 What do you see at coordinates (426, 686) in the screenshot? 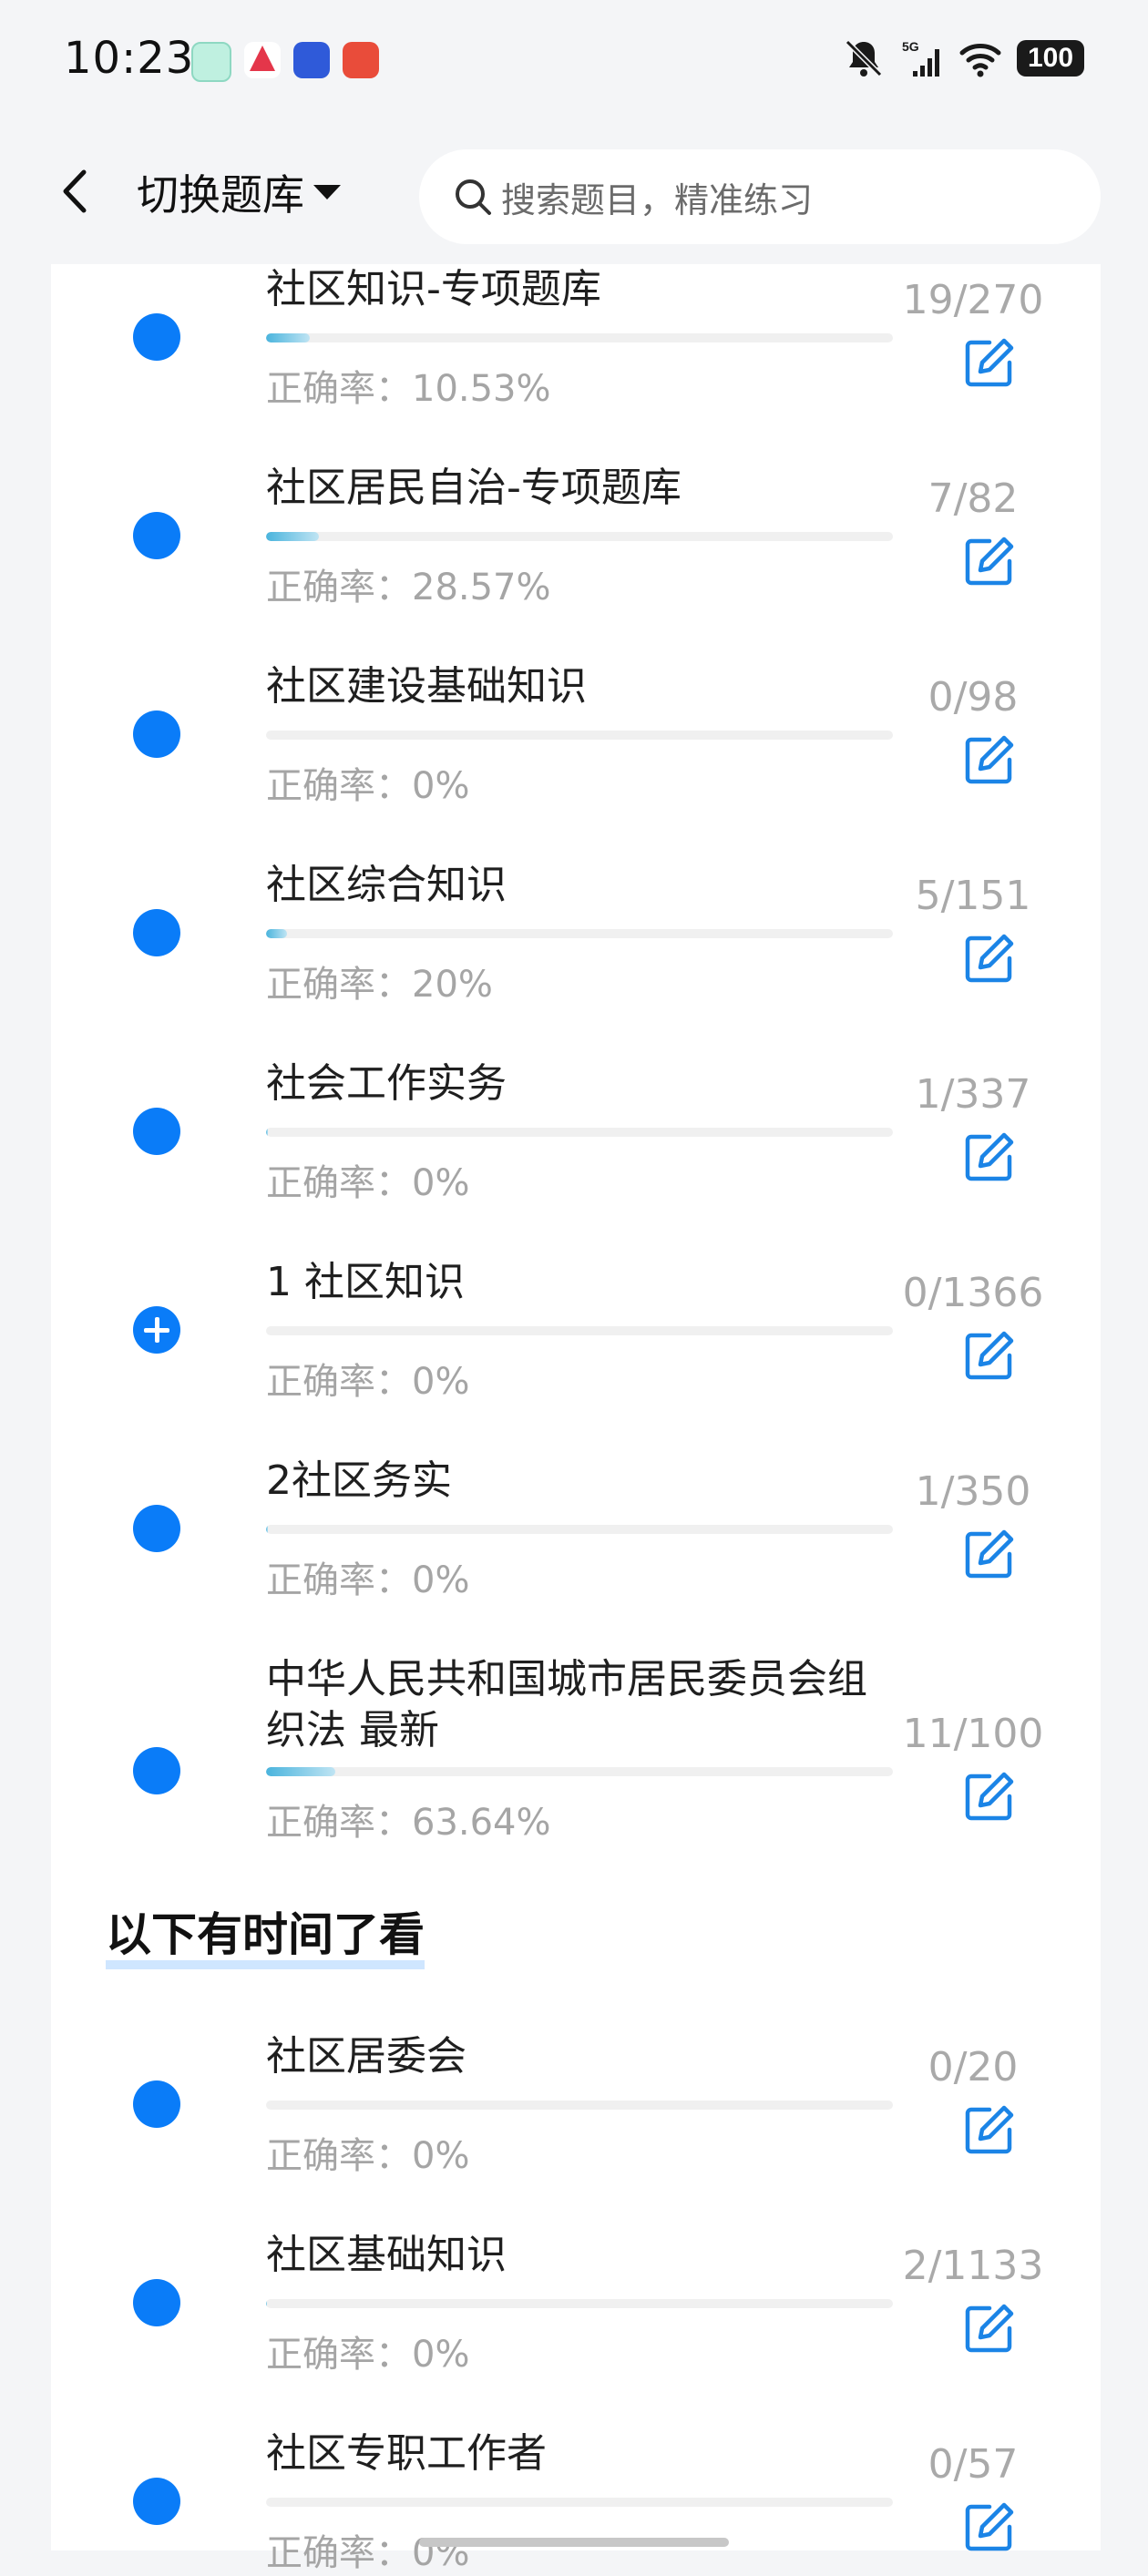
I see `item-title: 社区建设基础知识` at bounding box center [426, 686].